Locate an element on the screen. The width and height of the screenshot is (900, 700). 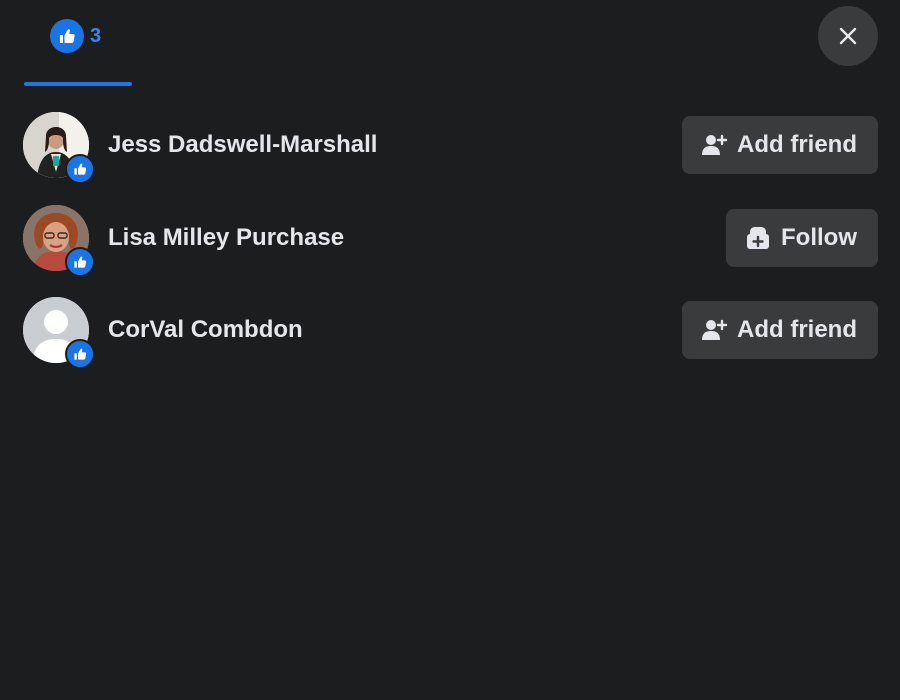
person-name: Lisa Milley Purchase is located at coordinates (226, 238).